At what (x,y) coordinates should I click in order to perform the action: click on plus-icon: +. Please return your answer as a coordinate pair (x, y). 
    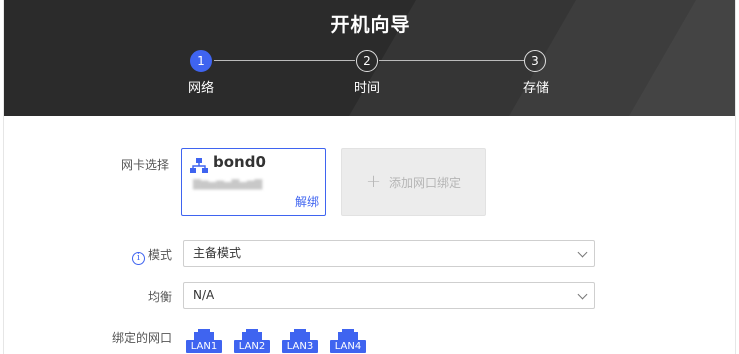
    Looking at the image, I should click on (373, 181).